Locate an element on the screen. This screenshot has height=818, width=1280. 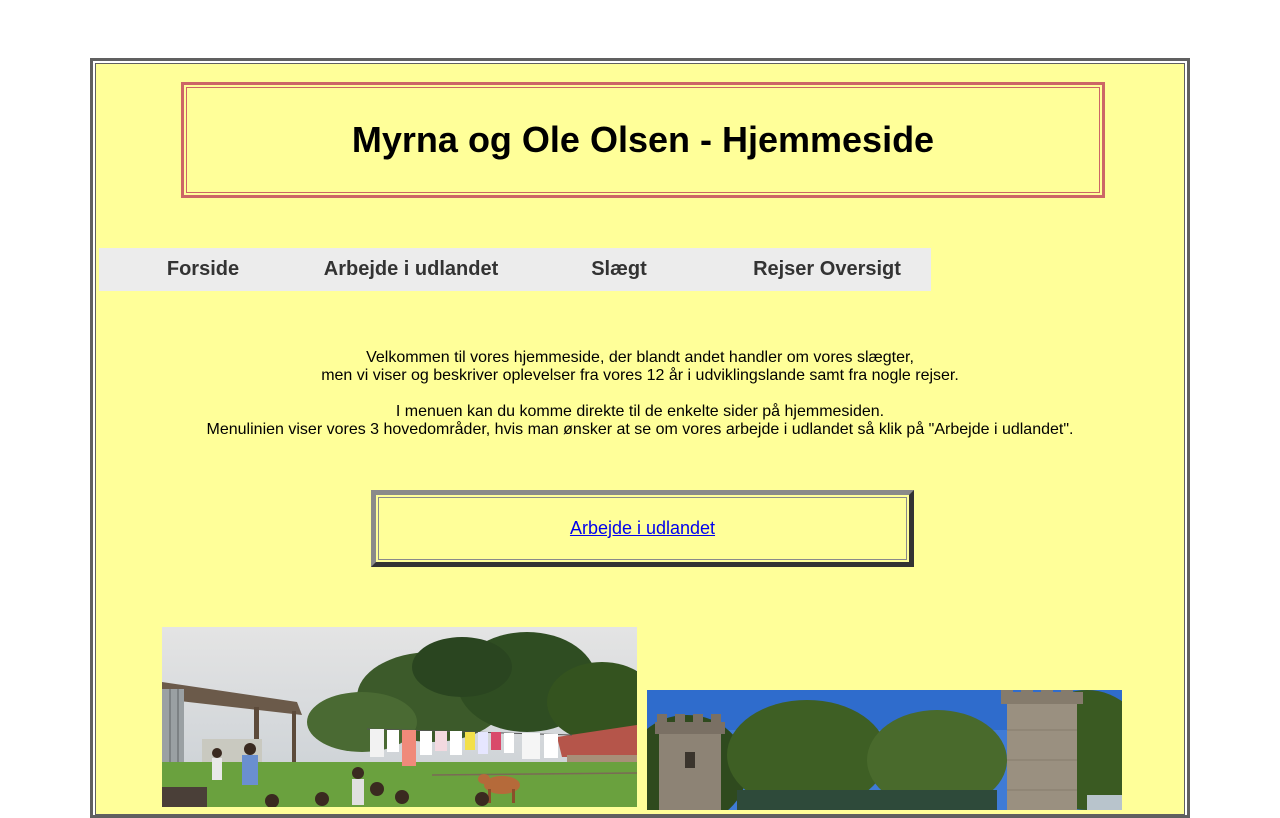
village-photo-image is located at coordinates (399, 717).